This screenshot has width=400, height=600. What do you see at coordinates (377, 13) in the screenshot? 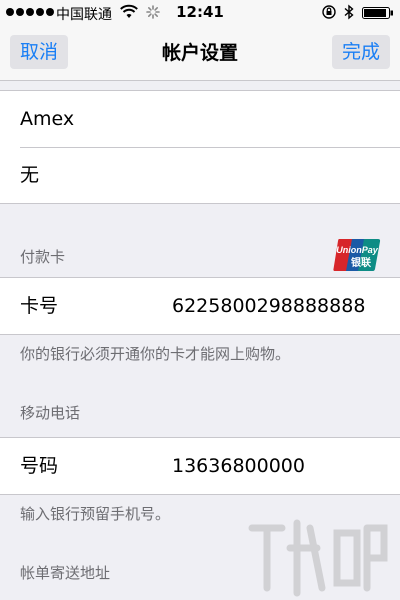
I see `battery-icon` at bounding box center [377, 13].